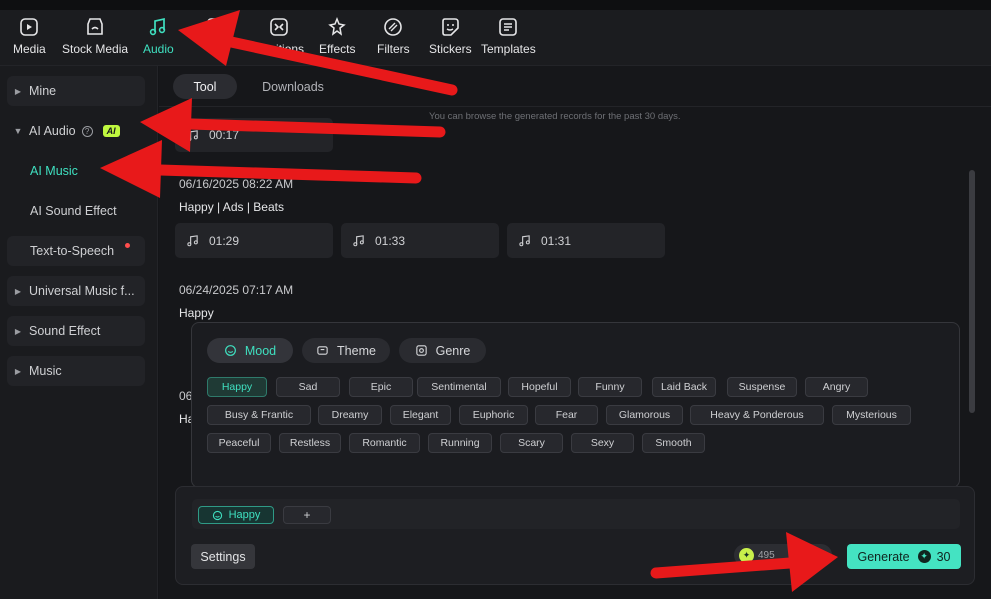 This screenshot has height=599, width=991. Describe the element at coordinates (54, 171) in the screenshot. I see `sidebar-item-label: AI Music` at that location.